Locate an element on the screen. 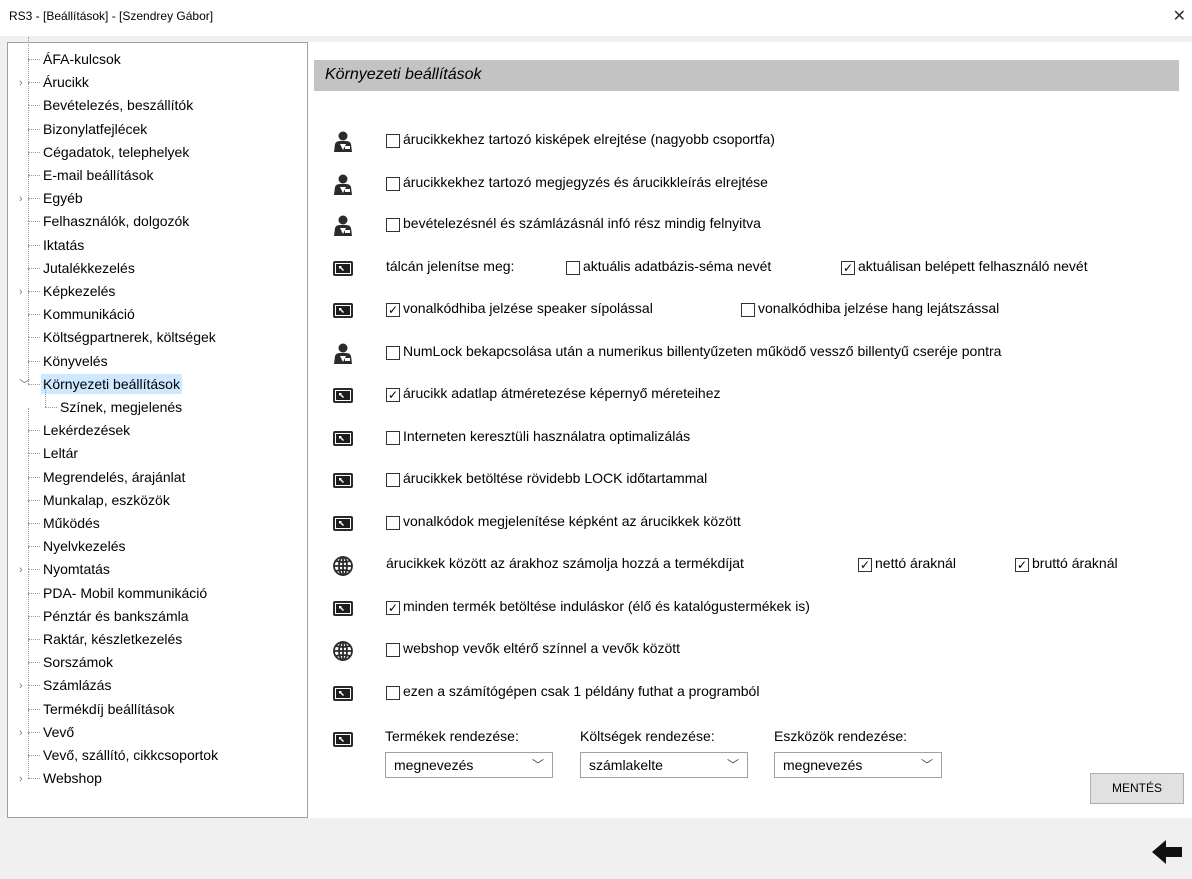 The image size is (1192, 879). setting-checkbox-label: vonalkódhiba jelzése hang lejátszással is located at coordinates (878, 308).